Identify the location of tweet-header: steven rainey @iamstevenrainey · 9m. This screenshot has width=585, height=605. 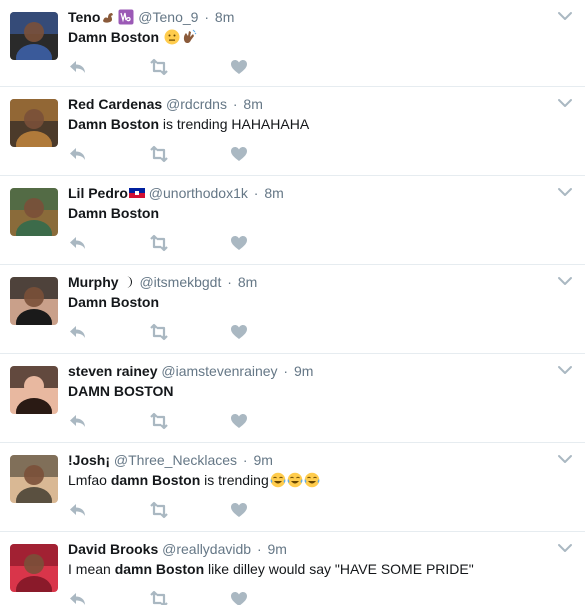
(306, 371).